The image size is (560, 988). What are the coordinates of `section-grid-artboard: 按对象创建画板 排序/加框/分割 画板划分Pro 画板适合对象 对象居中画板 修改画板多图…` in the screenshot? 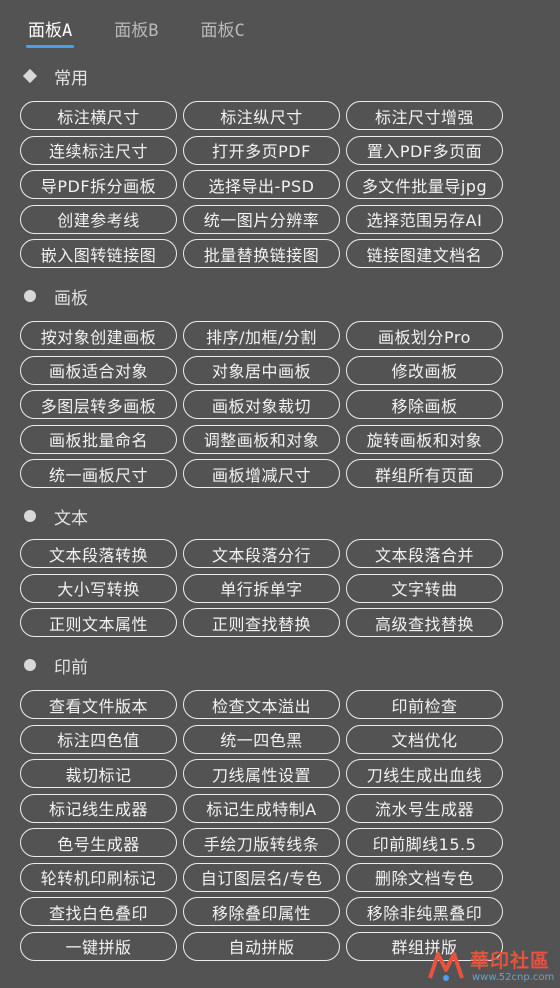 It's located at (261, 404).